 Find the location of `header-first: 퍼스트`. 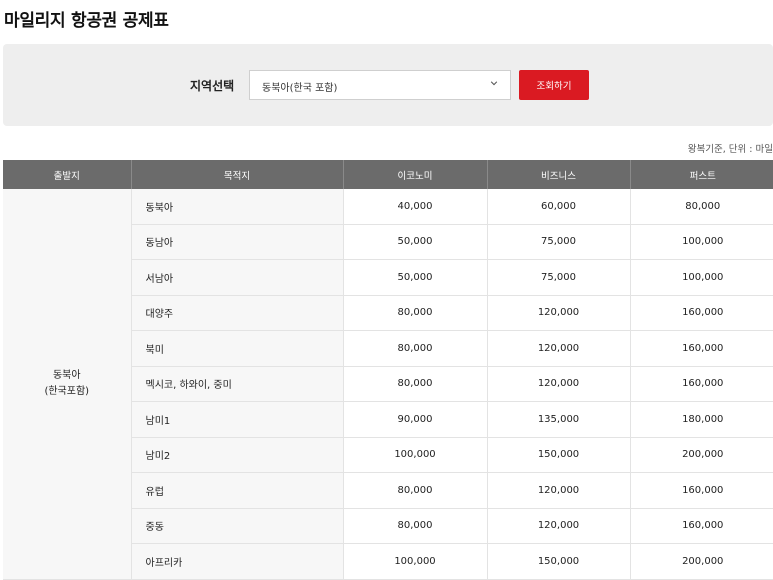

header-first: 퍼스트 is located at coordinates (701, 174).